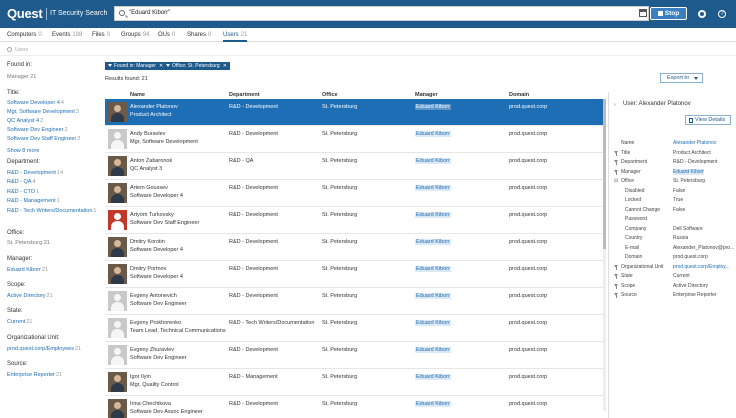  I want to click on column-header-department: Department, so click(244, 95).